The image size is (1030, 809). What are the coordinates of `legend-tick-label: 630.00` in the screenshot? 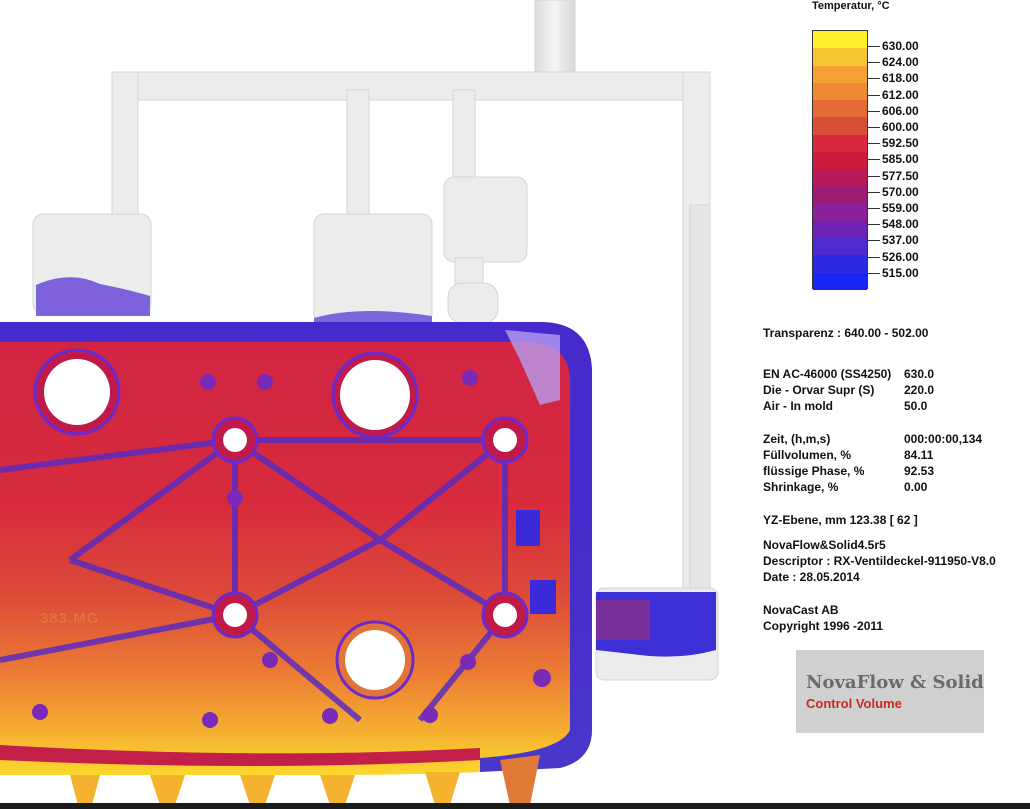 It's located at (900, 46).